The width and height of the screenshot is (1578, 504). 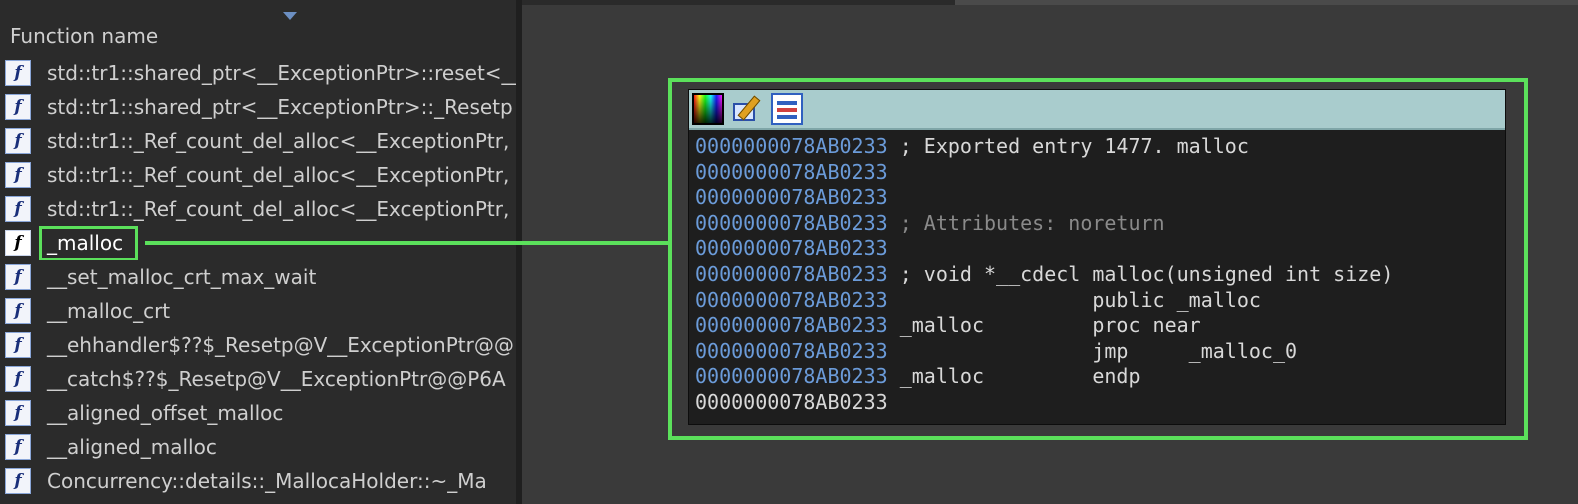 I want to click on function-row: f __malloc_crt, so click(x=258, y=311).